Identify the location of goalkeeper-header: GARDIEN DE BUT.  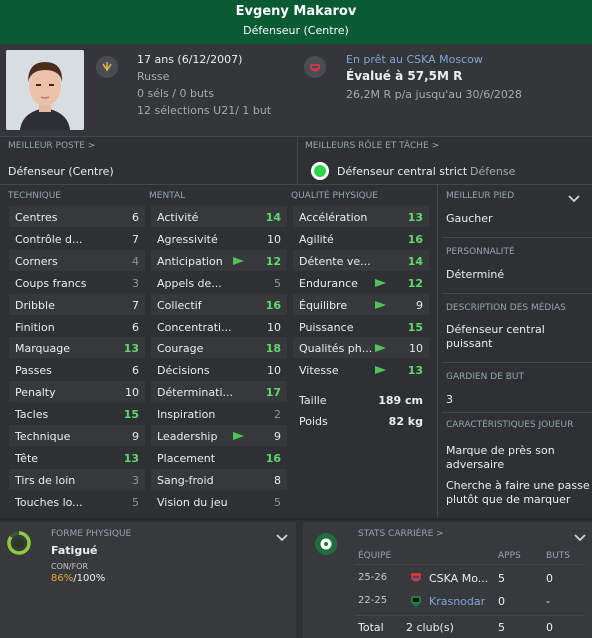
(485, 377).